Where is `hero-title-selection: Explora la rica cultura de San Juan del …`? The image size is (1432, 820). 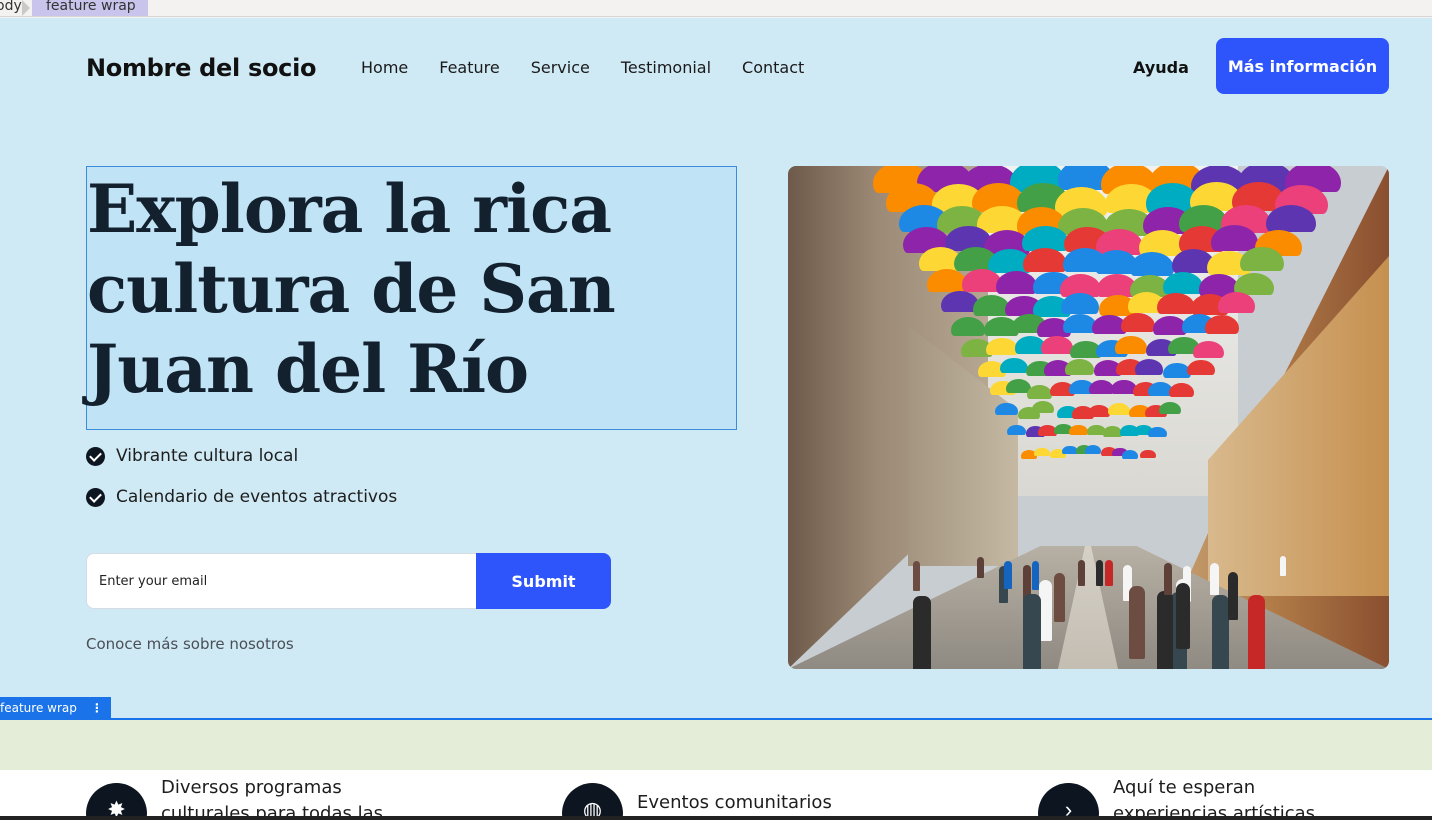
hero-title-selection: Explora la rica cultura de San Juan del … is located at coordinates (411, 298).